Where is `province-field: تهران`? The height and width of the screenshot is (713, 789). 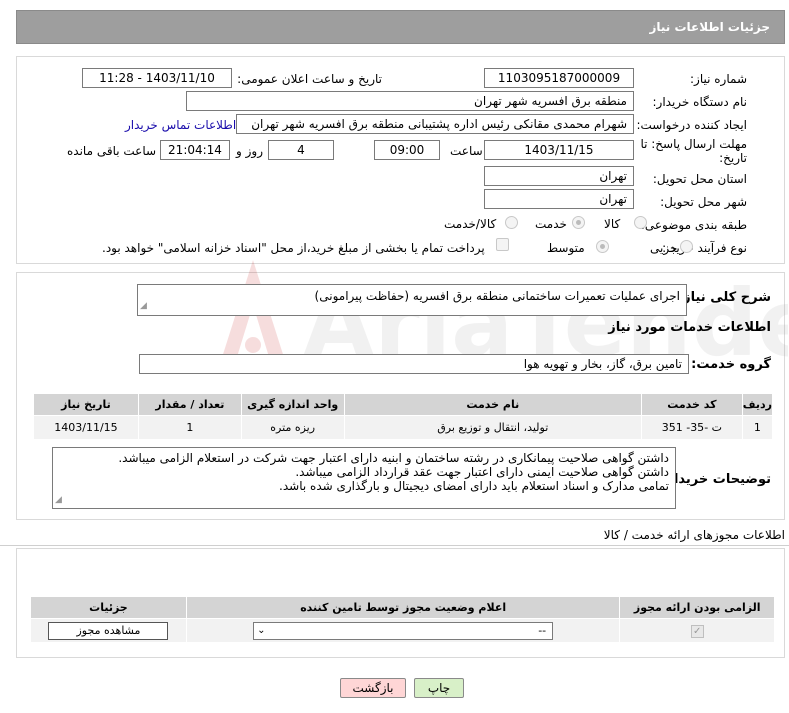
province-field: تهران is located at coordinates (559, 176).